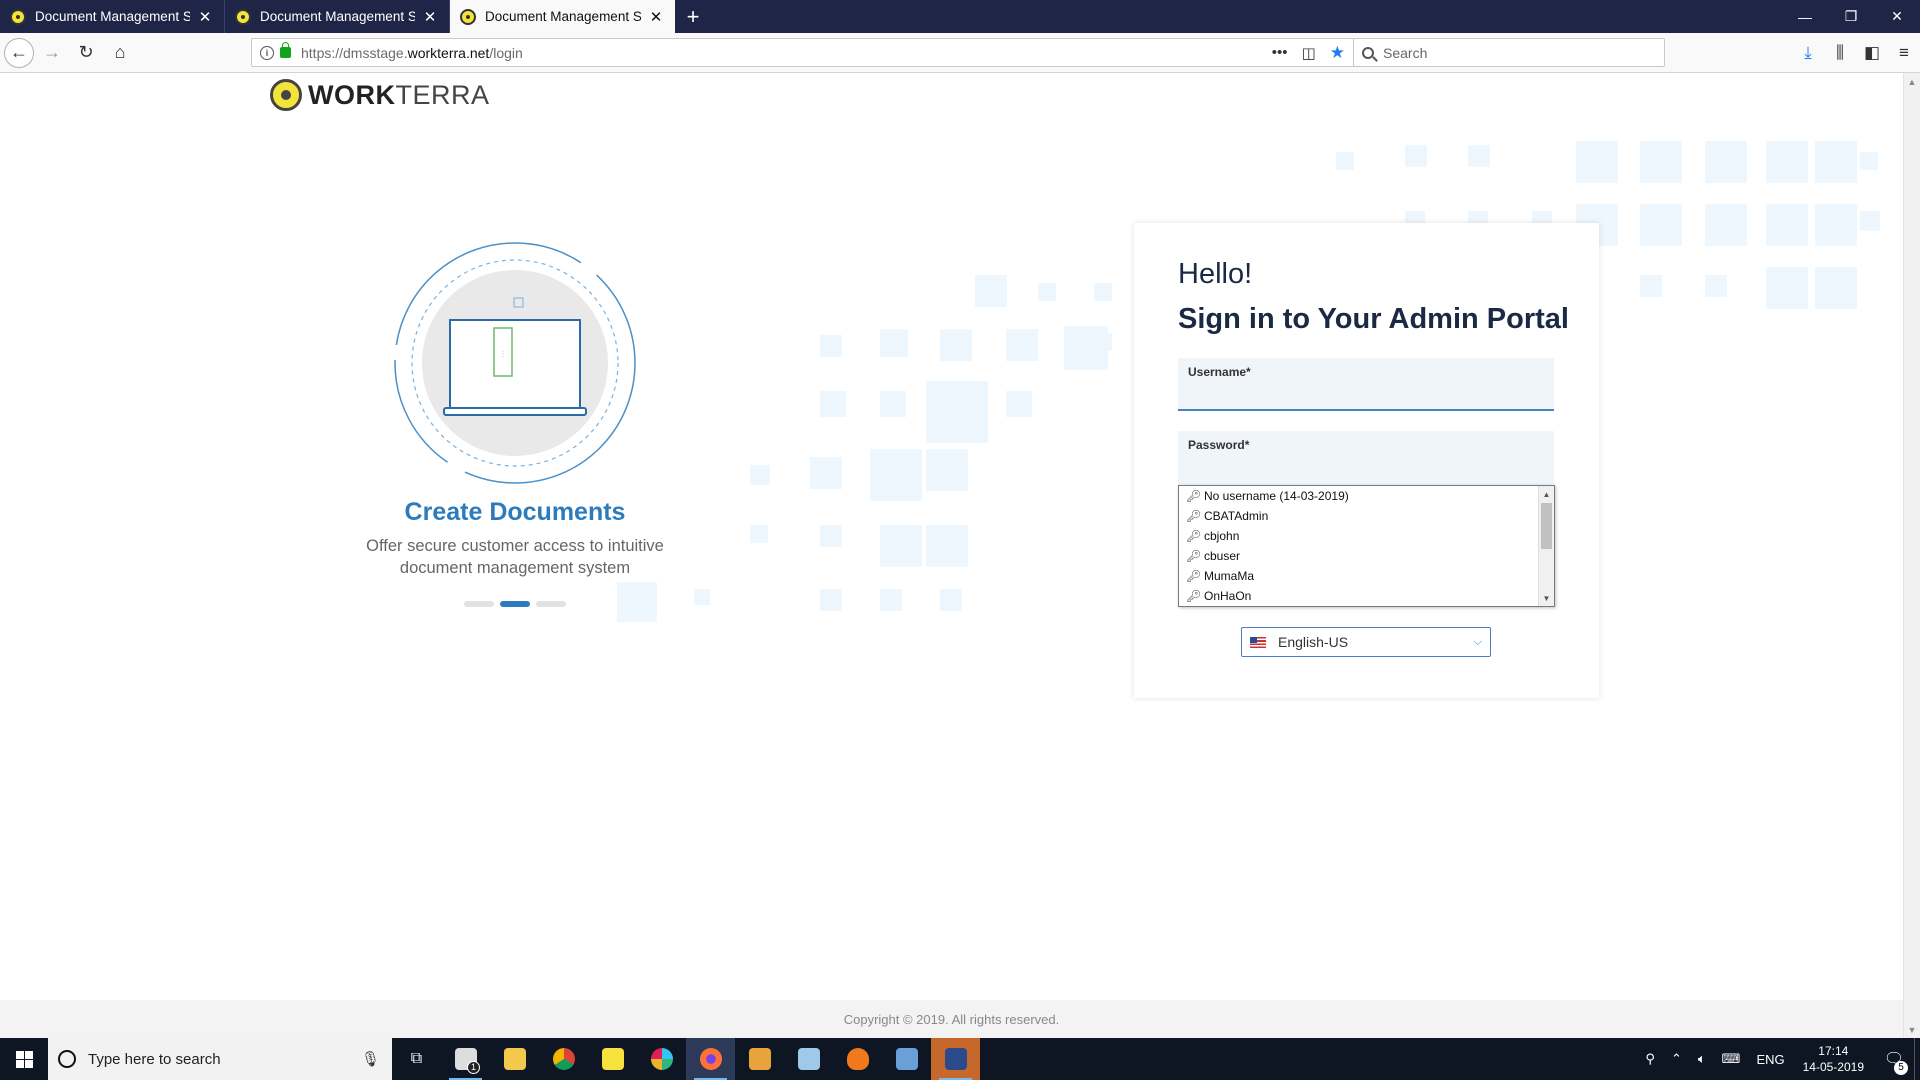 Image resolution: width=1920 pixels, height=1080 pixels. I want to click on menu-icon: ≡, so click(1904, 53).